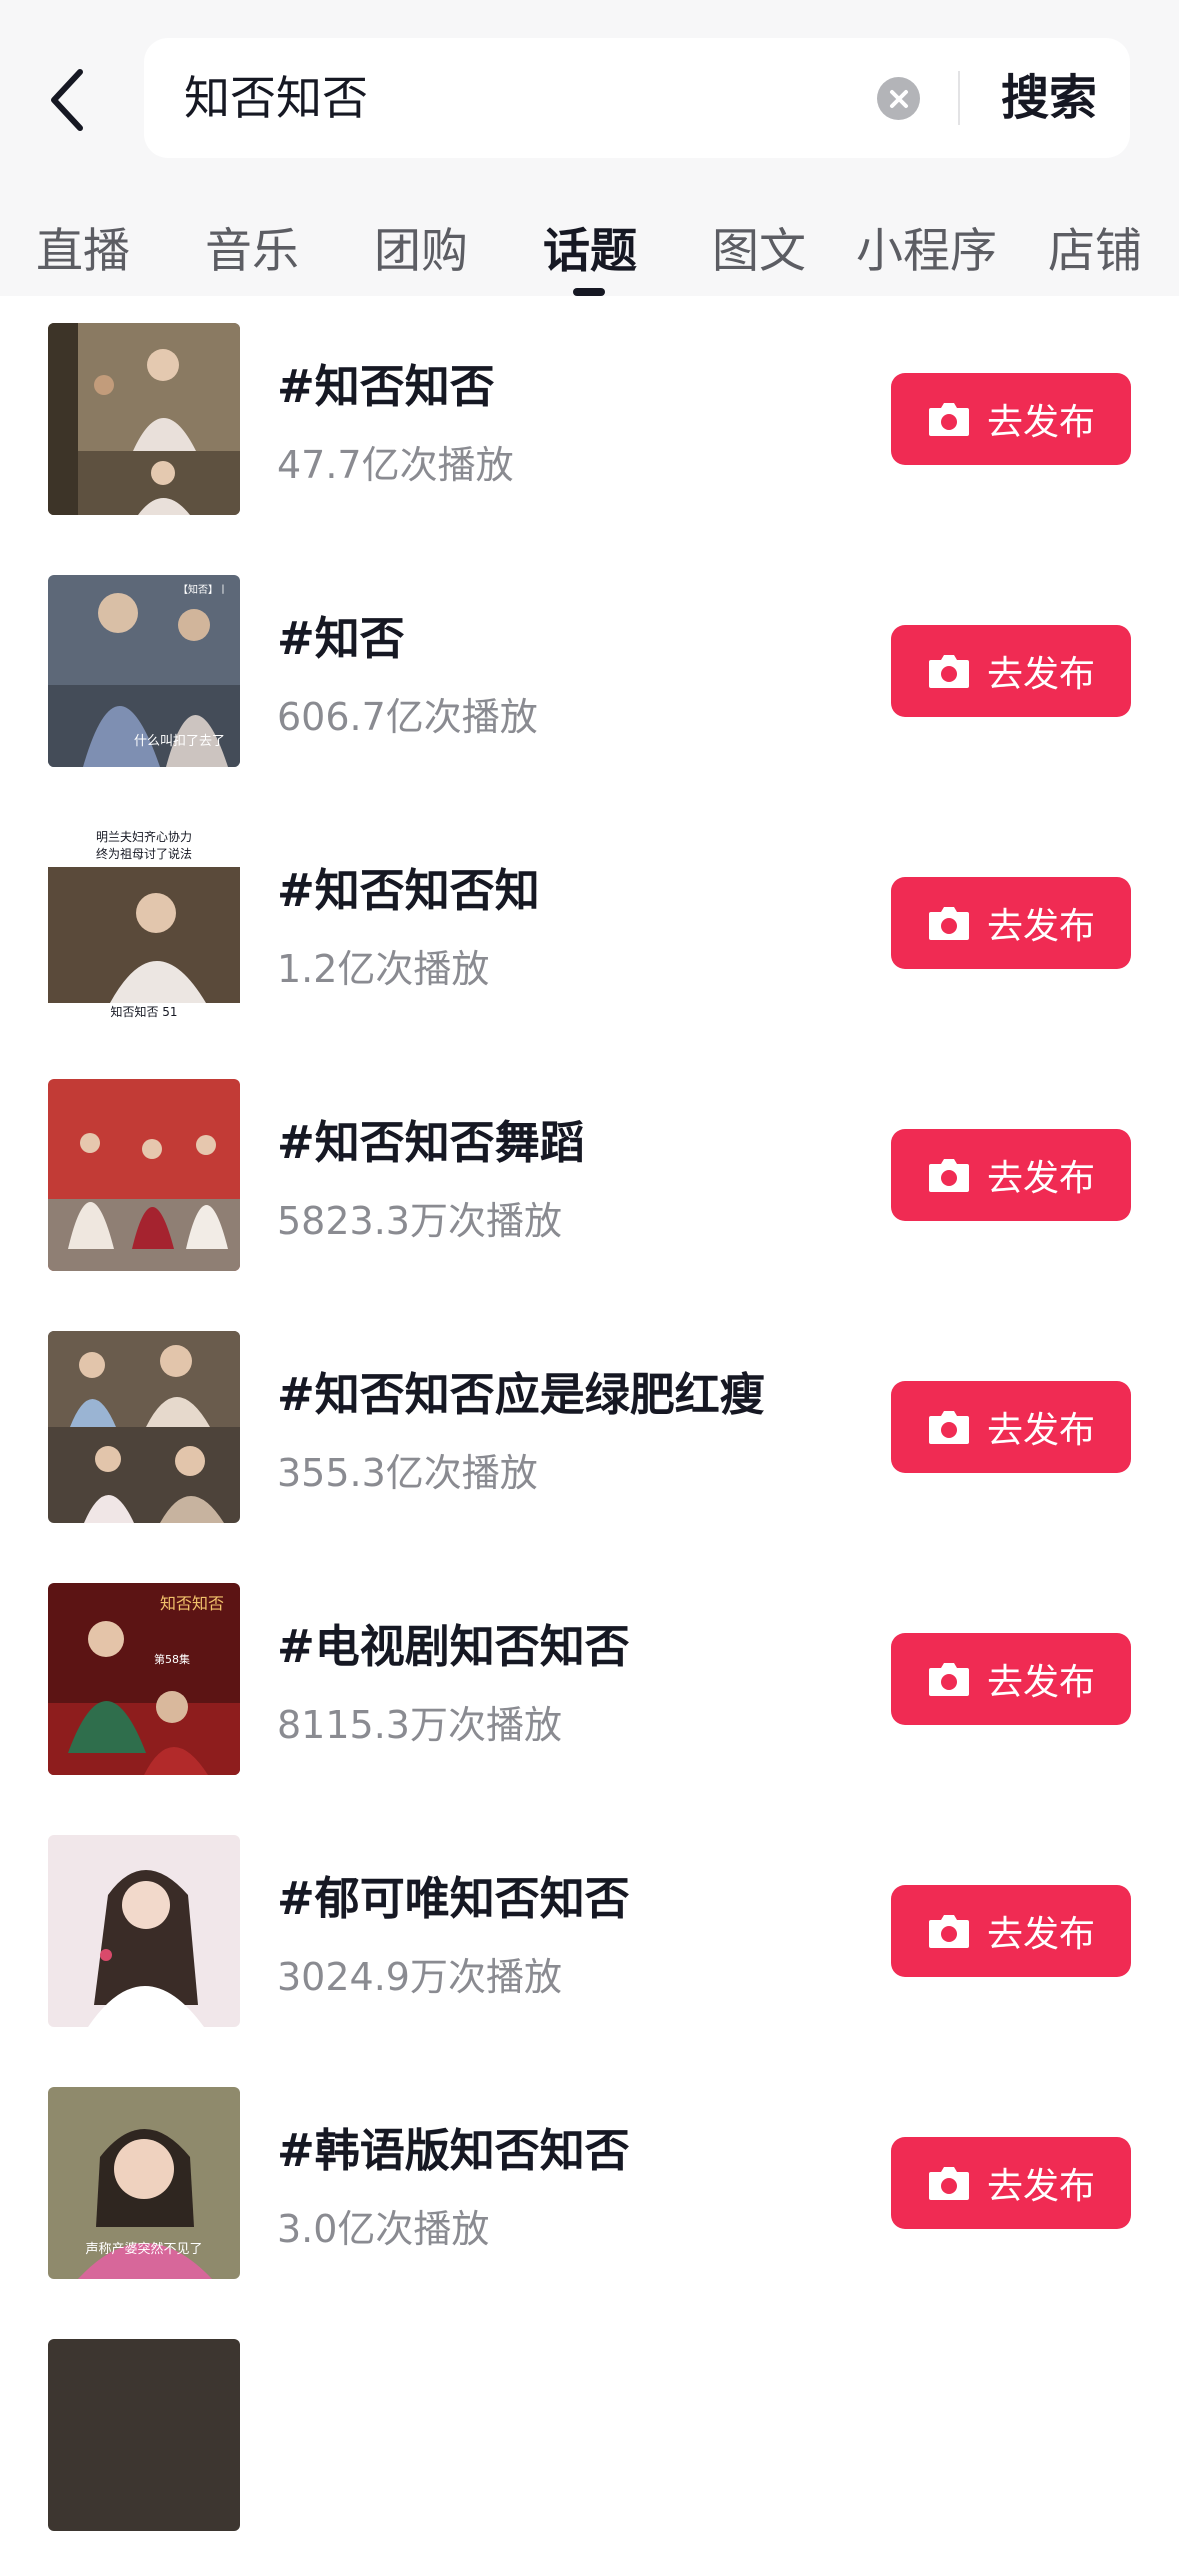 This screenshot has width=1179, height=2564. Describe the element at coordinates (143, 1012) in the screenshot. I see `thumbnail-caption: 知否知否 51` at that location.